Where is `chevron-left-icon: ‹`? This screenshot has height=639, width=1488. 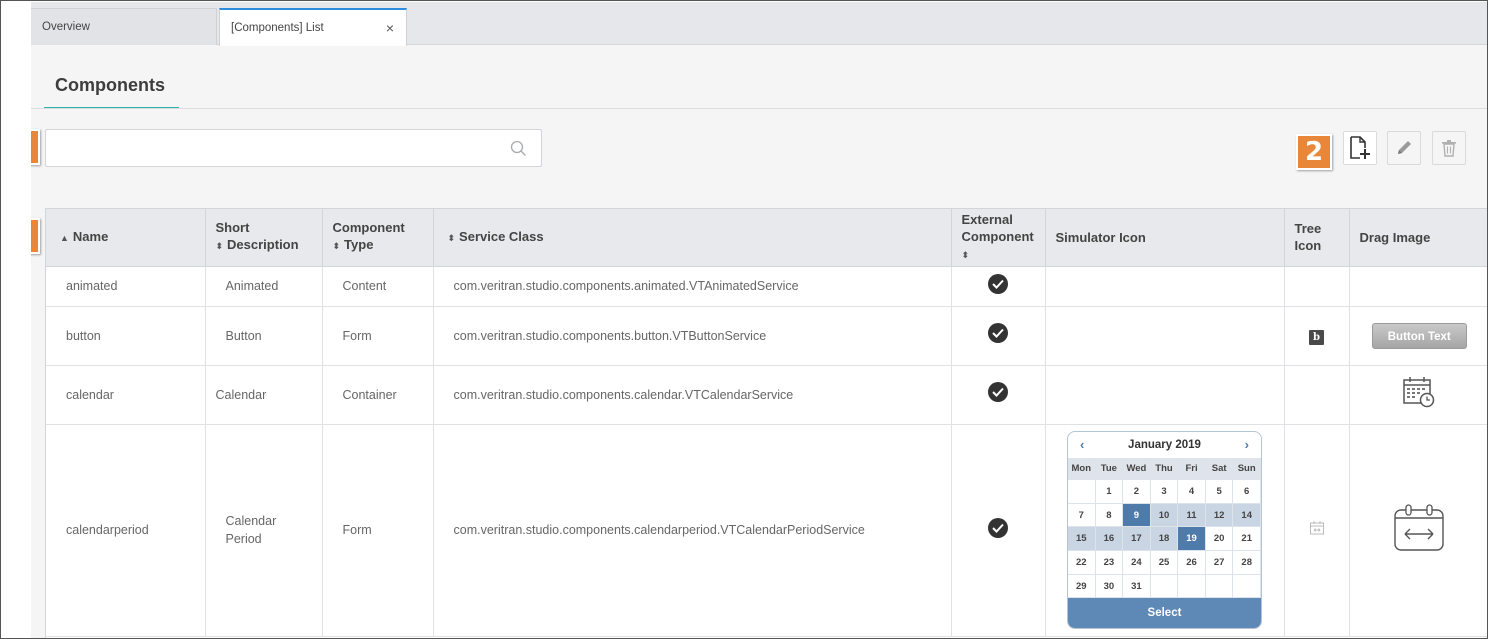
chevron-left-icon: ‹ is located at coordinates (1082, 444).